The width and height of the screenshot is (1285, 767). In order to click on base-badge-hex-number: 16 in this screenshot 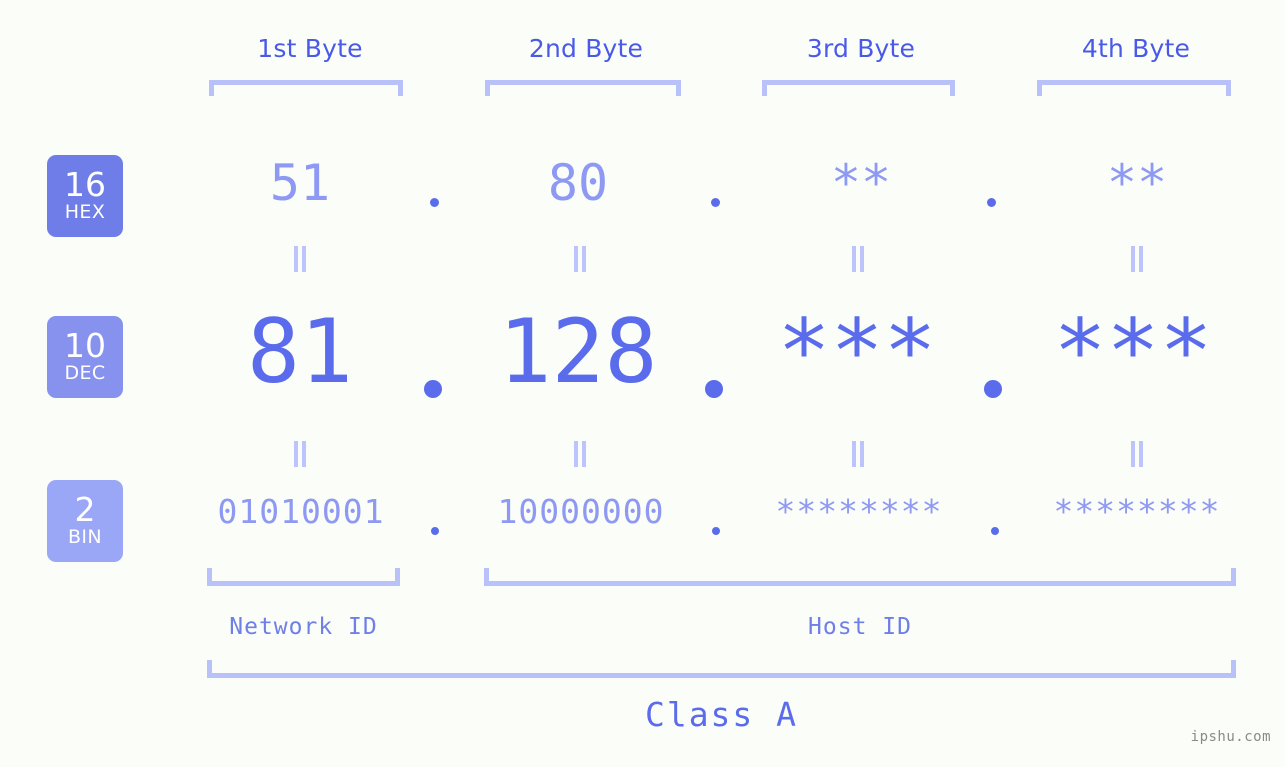, I will do `click(85, 184)`.